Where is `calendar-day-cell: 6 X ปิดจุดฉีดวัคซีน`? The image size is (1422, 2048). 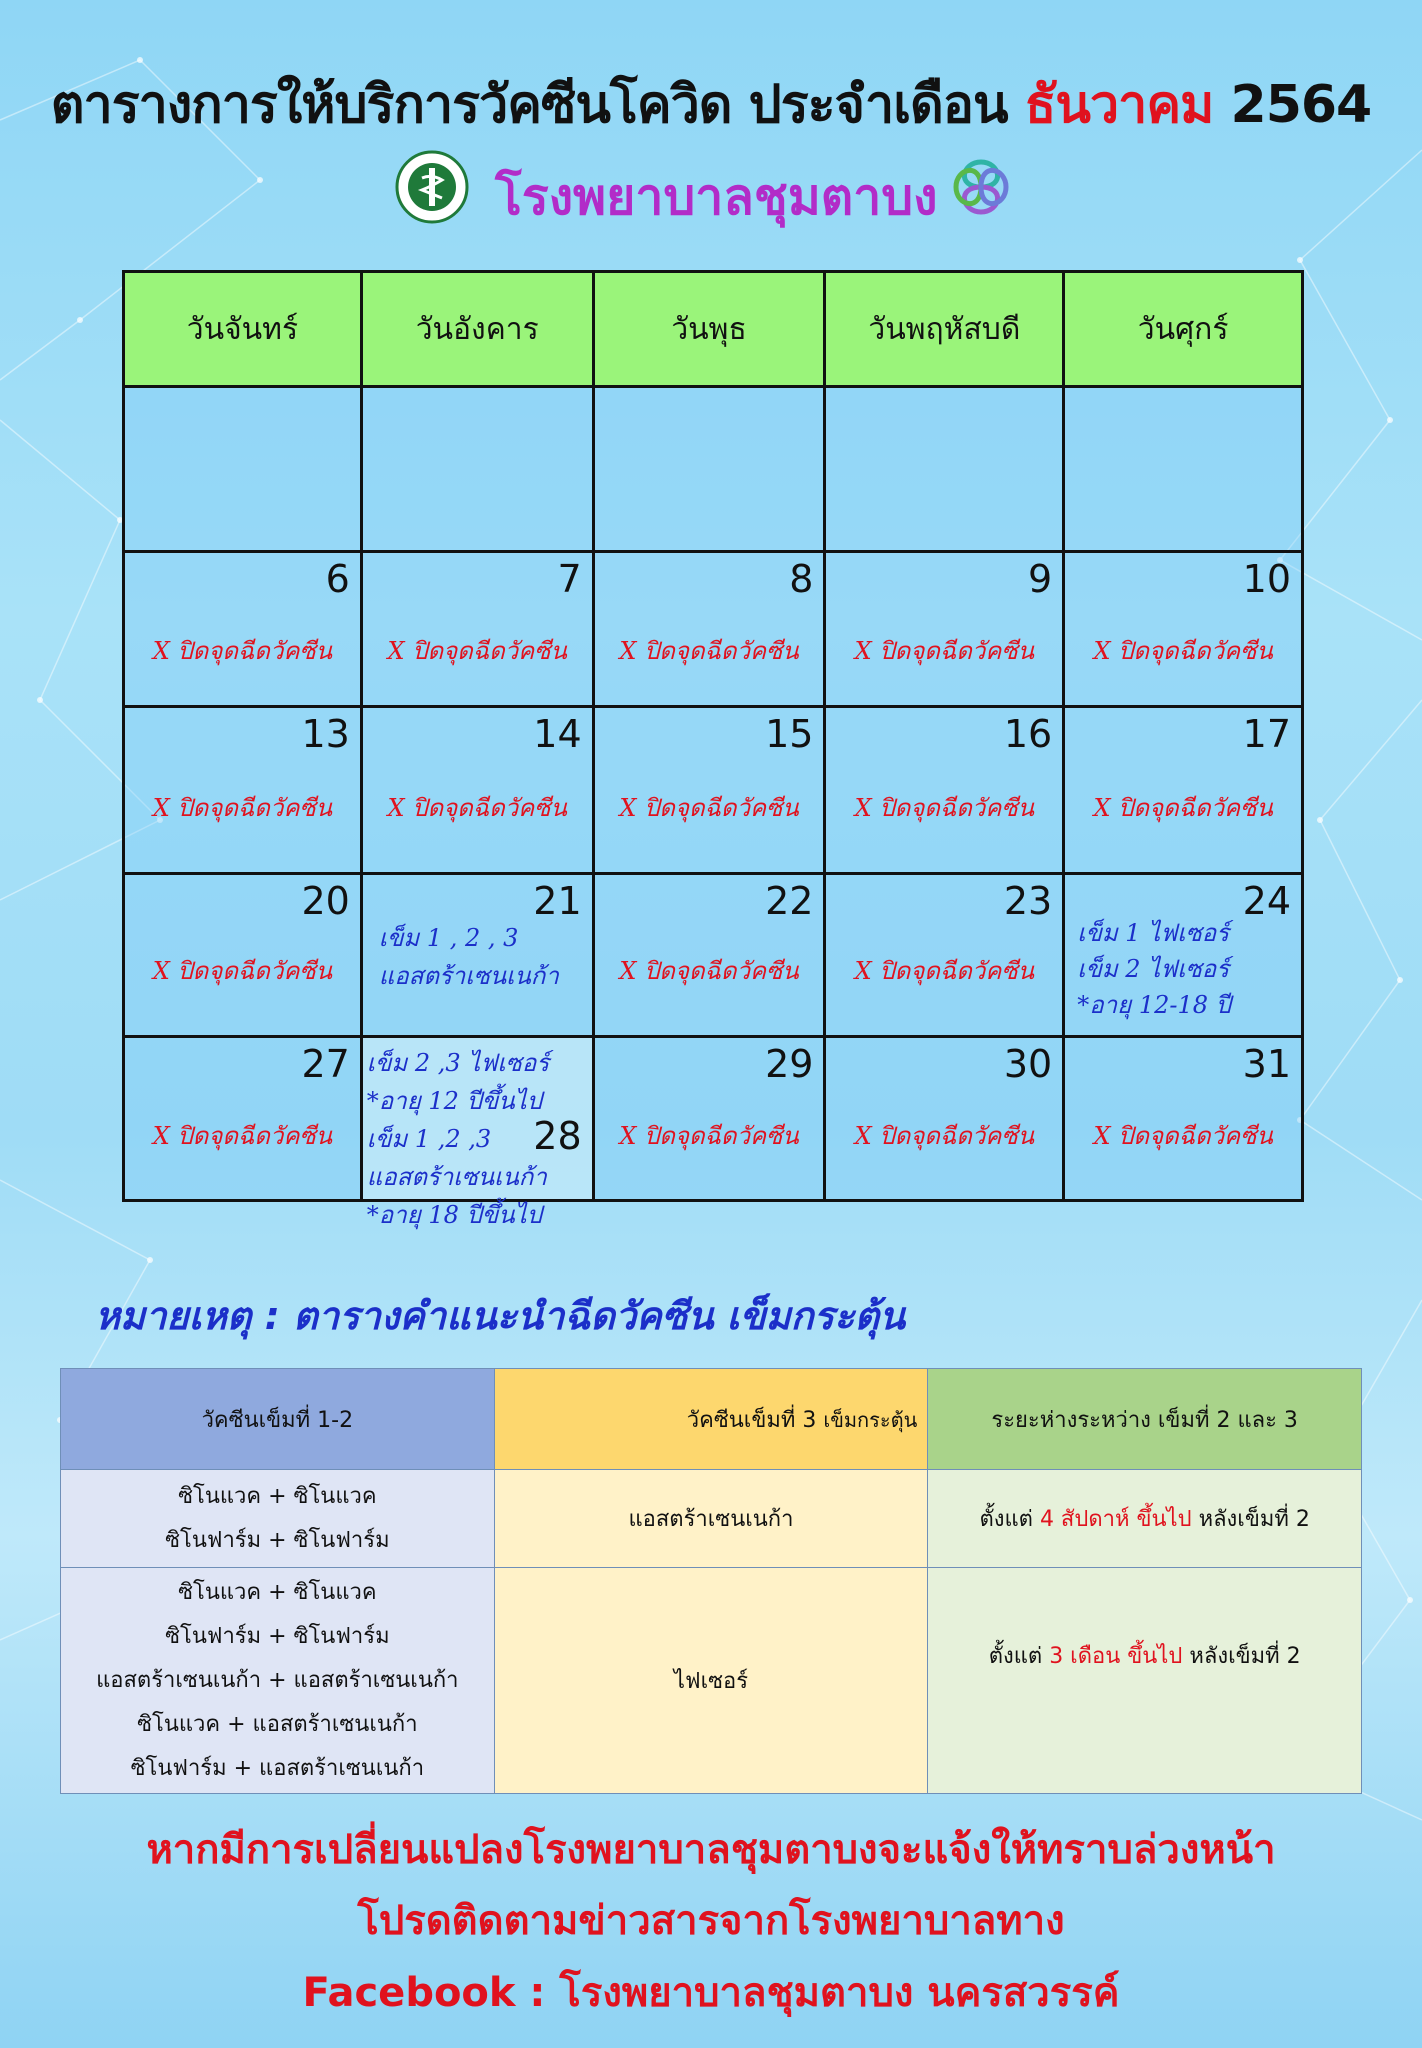
calendar-day-cell: 6 X ปิดจุดฉีดวัคซีน is located at coordinates (244, 629).